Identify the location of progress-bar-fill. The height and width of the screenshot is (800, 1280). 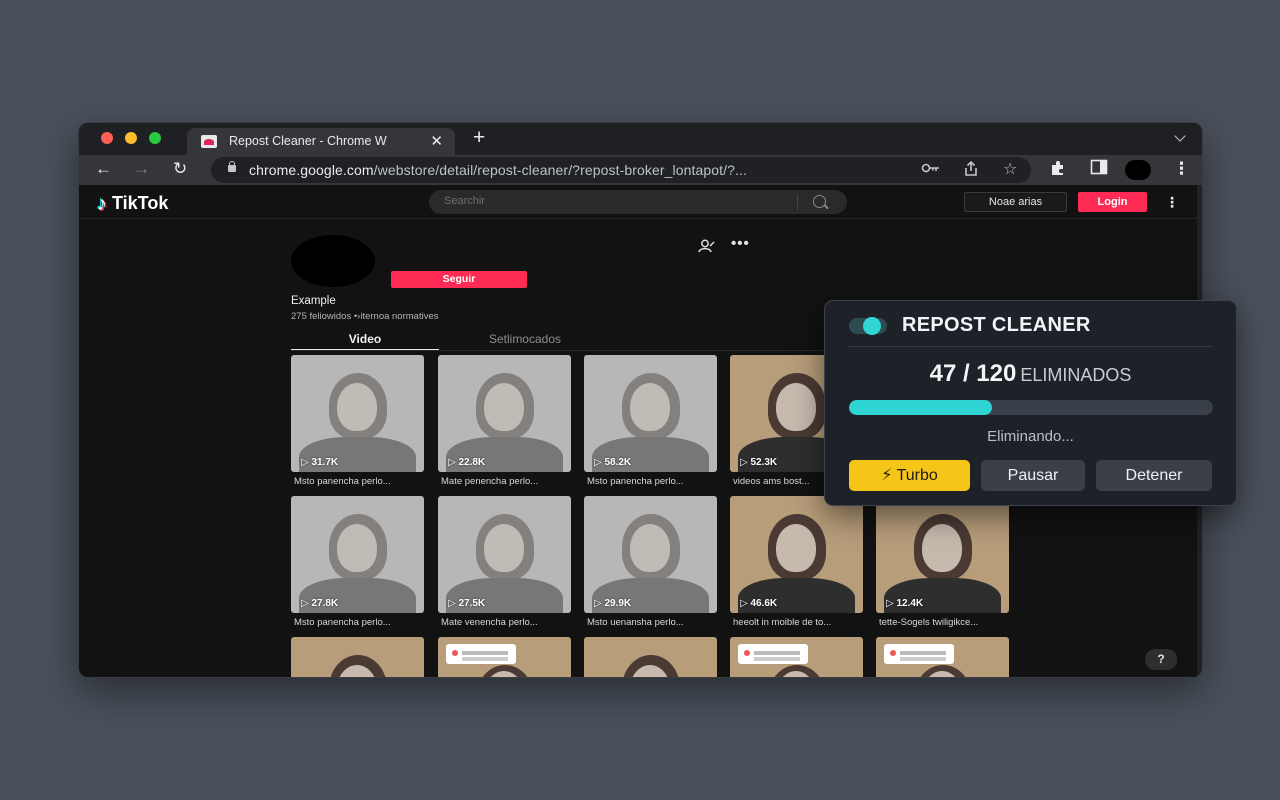
(920, 407).